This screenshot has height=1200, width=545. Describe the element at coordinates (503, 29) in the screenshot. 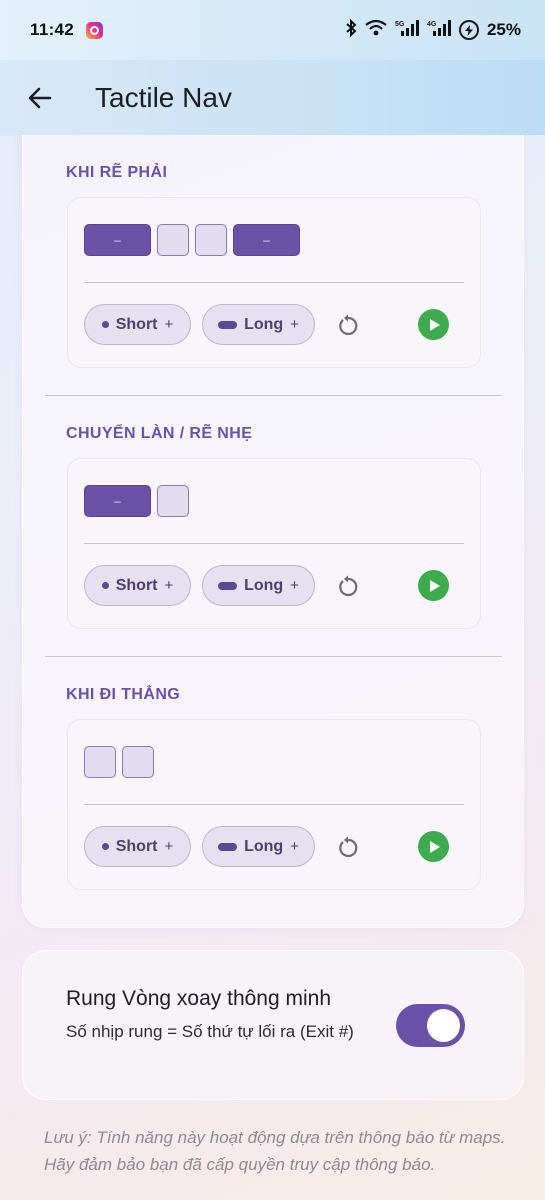

I see `battery-percent: 25%` at that location.